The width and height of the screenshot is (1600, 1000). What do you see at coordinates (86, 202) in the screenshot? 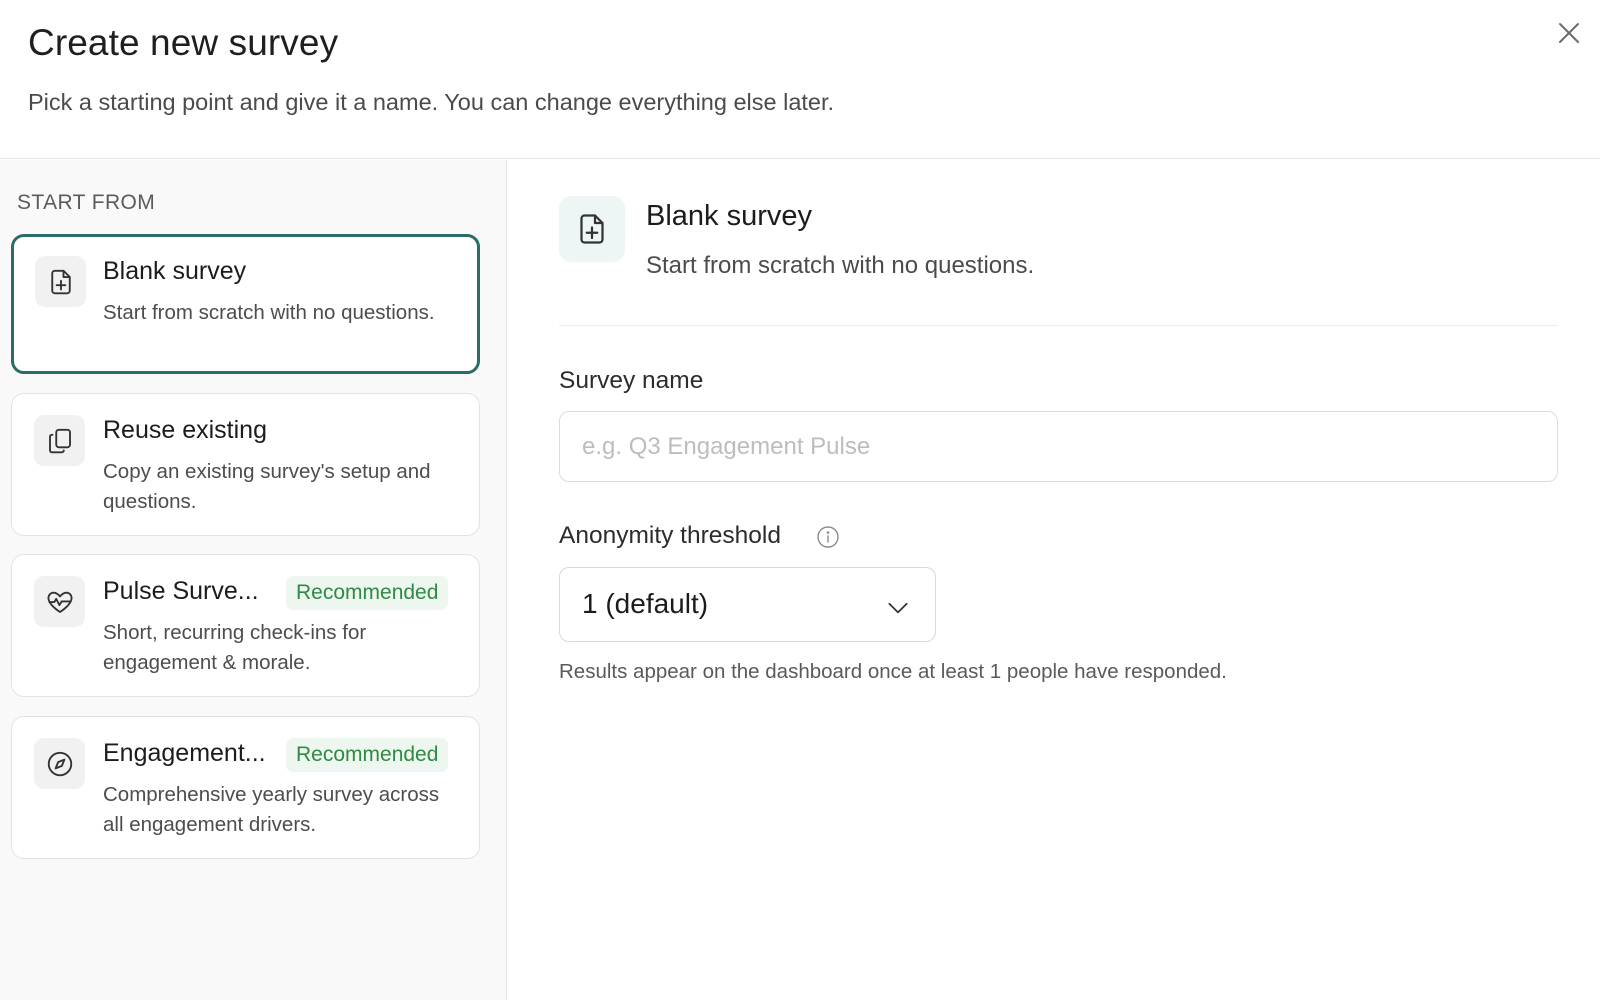
I see `section-label: START FROM` at bounding box center [86, 202].